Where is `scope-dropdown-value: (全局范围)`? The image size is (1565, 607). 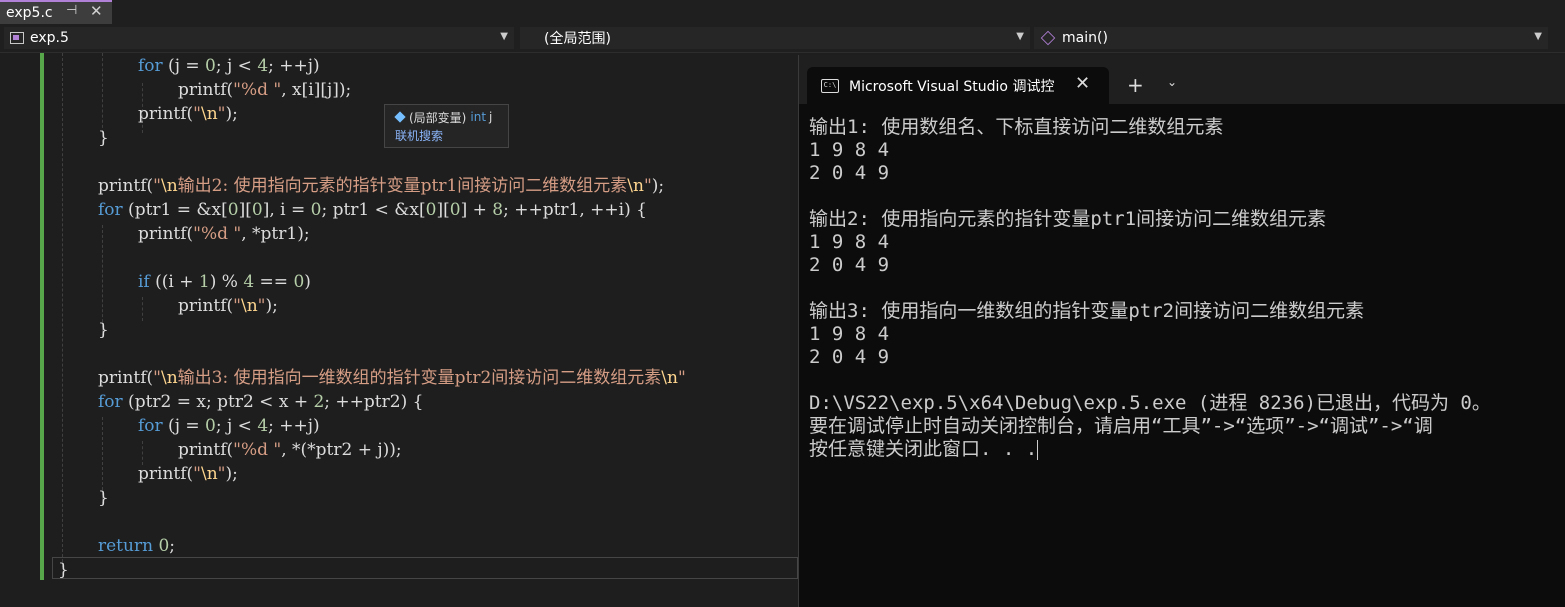
scope-dropdown-value: (全局范围) is located at coordinates (577, 39).